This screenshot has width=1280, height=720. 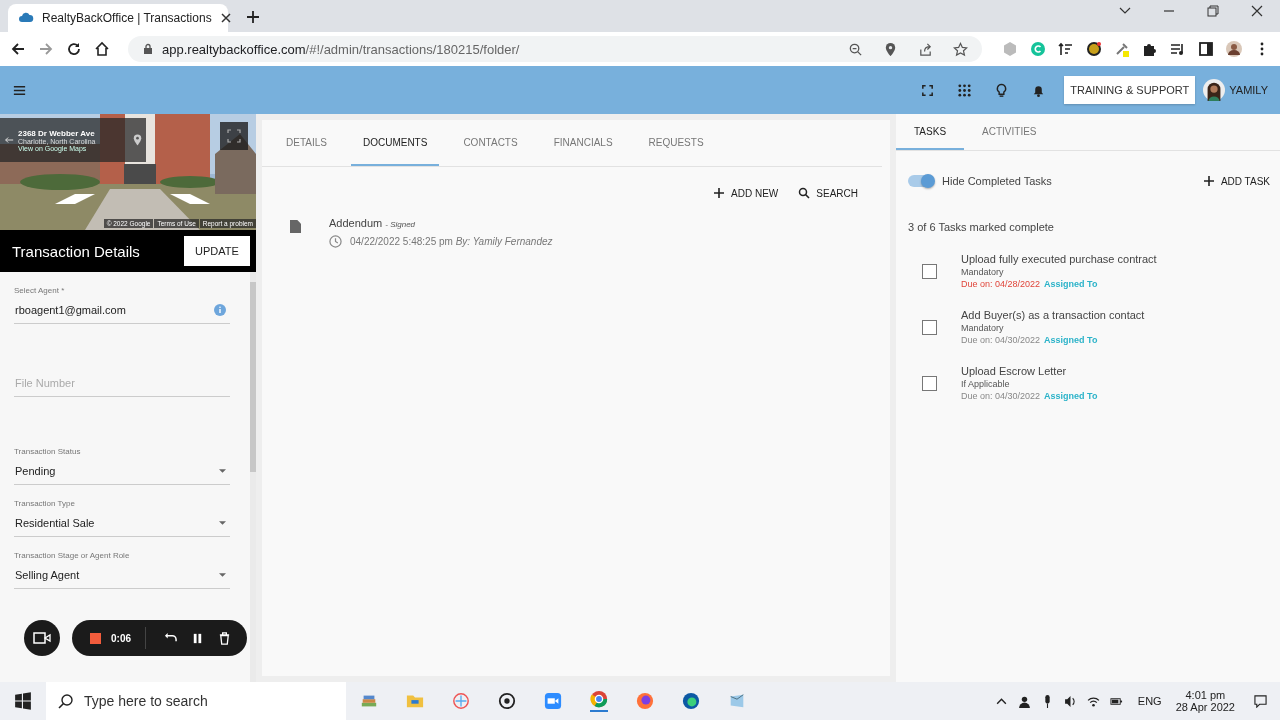 I want to click on document-icon, so click(x=295, y=226).